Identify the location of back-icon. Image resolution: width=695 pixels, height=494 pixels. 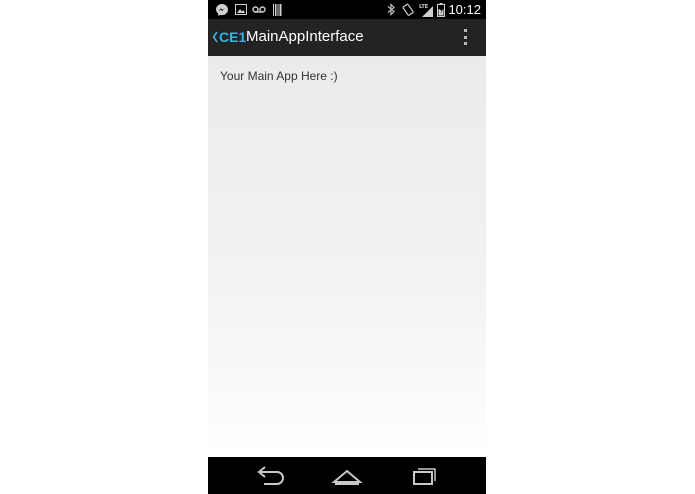
(271, 476).